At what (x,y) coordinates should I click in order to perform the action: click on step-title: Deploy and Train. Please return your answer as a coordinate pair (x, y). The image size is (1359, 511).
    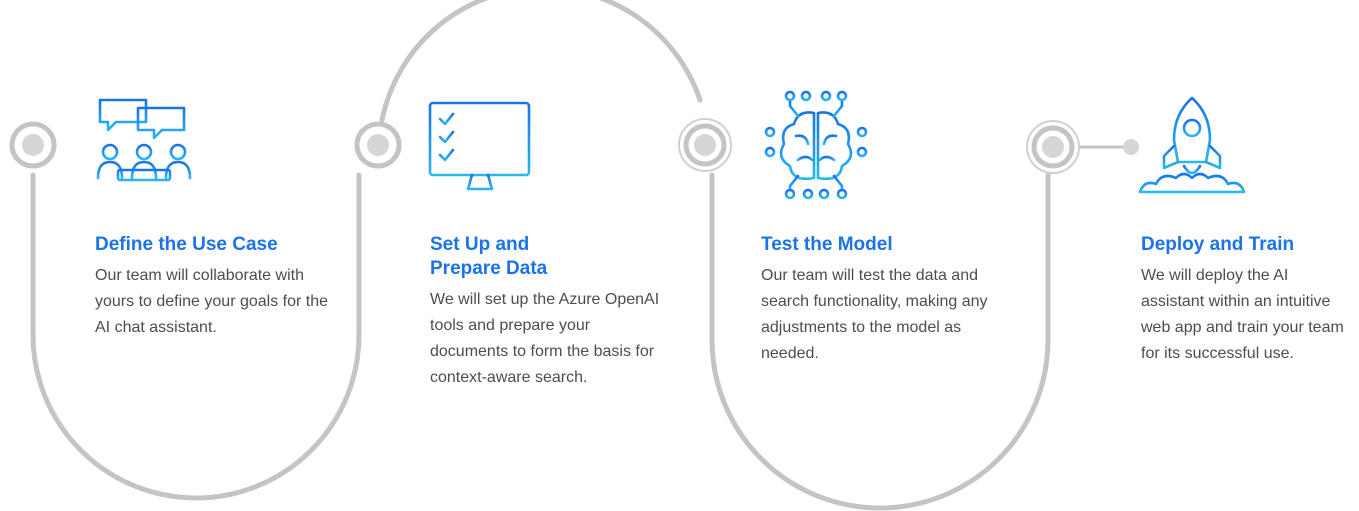
    Looking at the image, I should click on (1218, 244).